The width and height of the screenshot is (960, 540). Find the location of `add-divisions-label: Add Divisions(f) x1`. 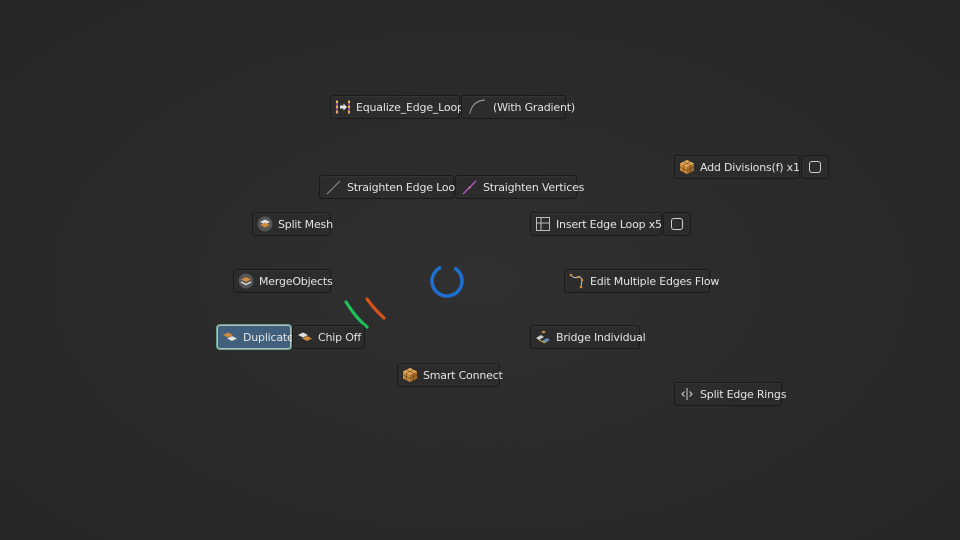

add-divisions-label: Add Divisions(f) x1 is located at coordinates (750, 167).